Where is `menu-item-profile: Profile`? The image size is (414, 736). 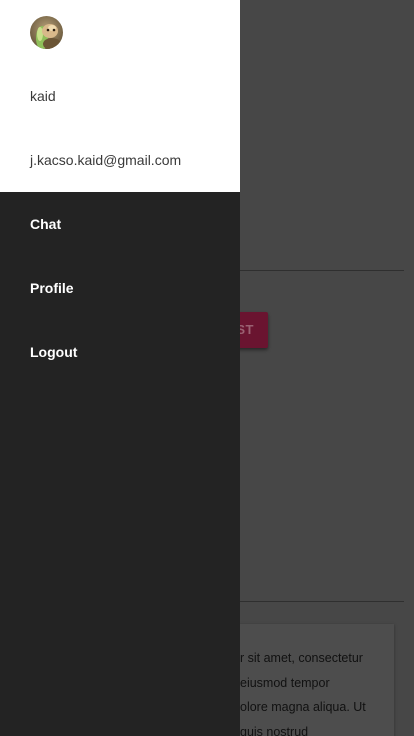
menu-item-profile: Profile is located at coordinates (120, 288).